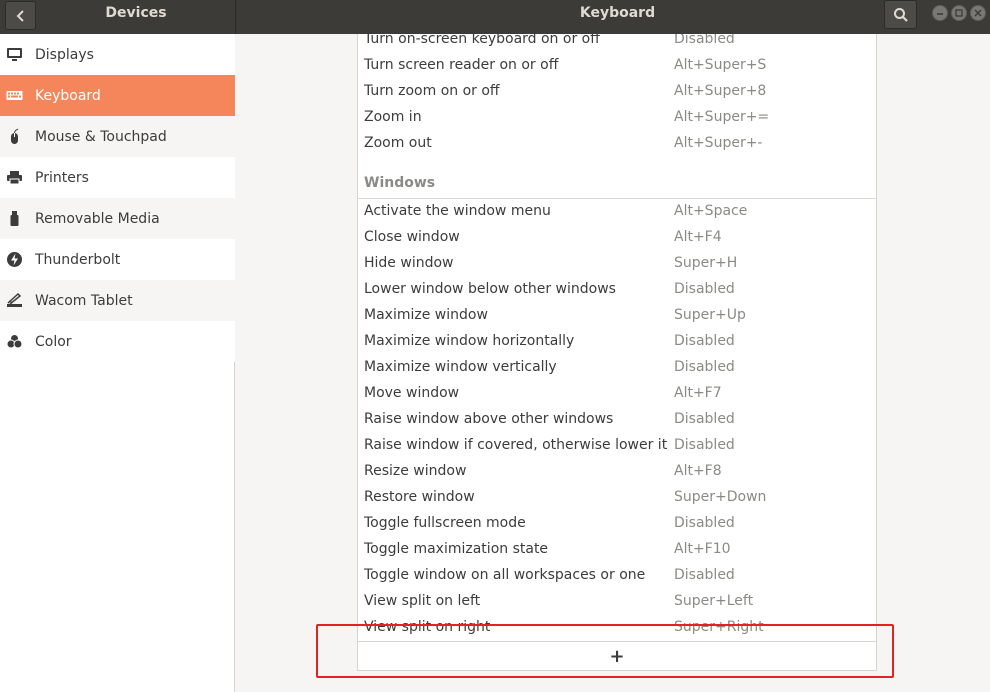 The width and height of the screenshot is (990, 692). What do you see at coordinates (482, 40) in the screenshot?
I see `shortcut-name: Turn on-screen keyboard on or off` at bounding box center [482, 40].